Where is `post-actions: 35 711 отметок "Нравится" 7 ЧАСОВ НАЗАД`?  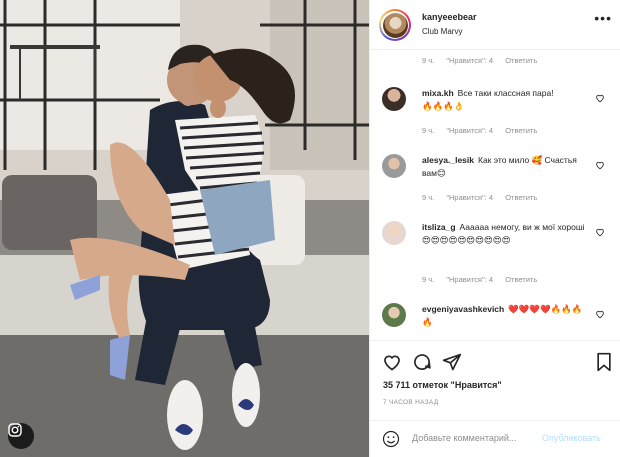
post-actions: 35 711 отметок "Нравится" 7 ЧАСОВ НАЗАД is located at coordinates (495, 380).